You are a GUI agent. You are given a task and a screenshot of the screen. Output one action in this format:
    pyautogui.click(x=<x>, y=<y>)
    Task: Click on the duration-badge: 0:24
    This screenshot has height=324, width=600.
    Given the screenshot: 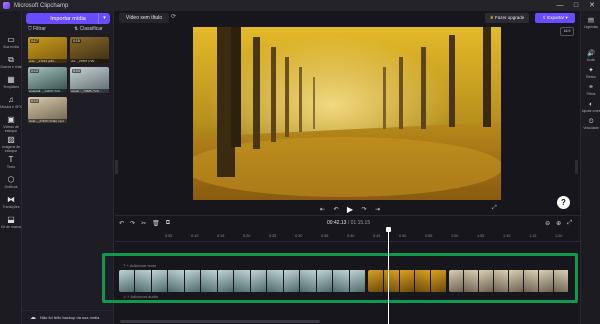 What is the action you would take?
    pyautogui.click(x=76, y=71)
    